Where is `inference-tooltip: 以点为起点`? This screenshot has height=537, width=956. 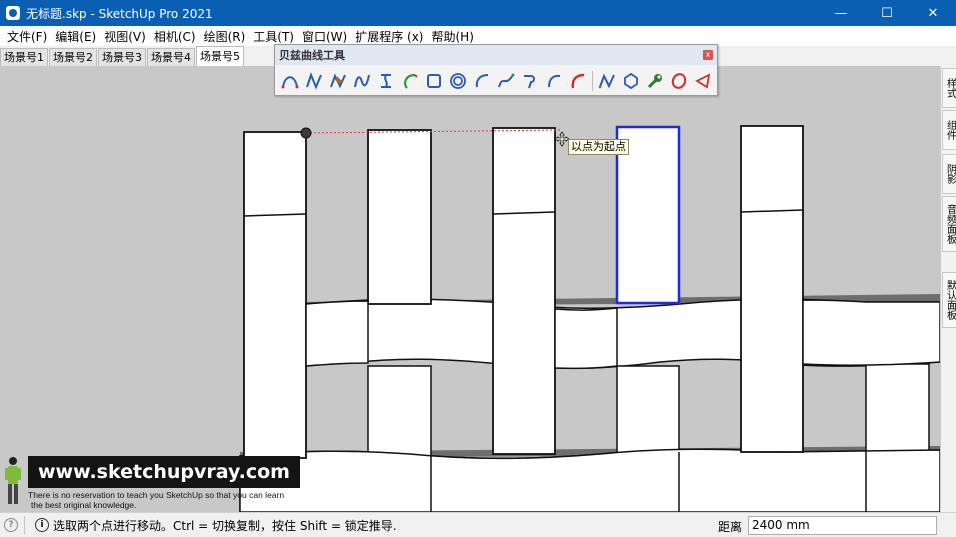 inference-tooltip: 以点为起点 is located at coordinates (598, 147).